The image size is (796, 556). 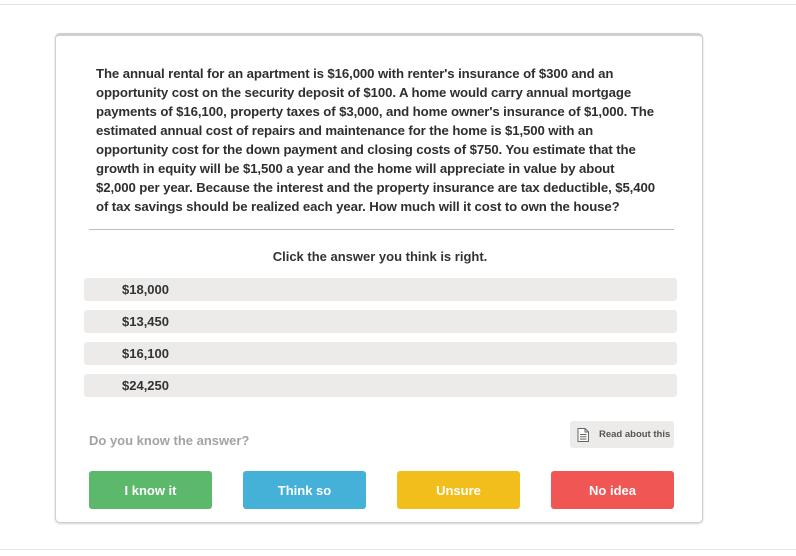 I want to click on answer-option-1: $18,000, so click(x=380, y=289).